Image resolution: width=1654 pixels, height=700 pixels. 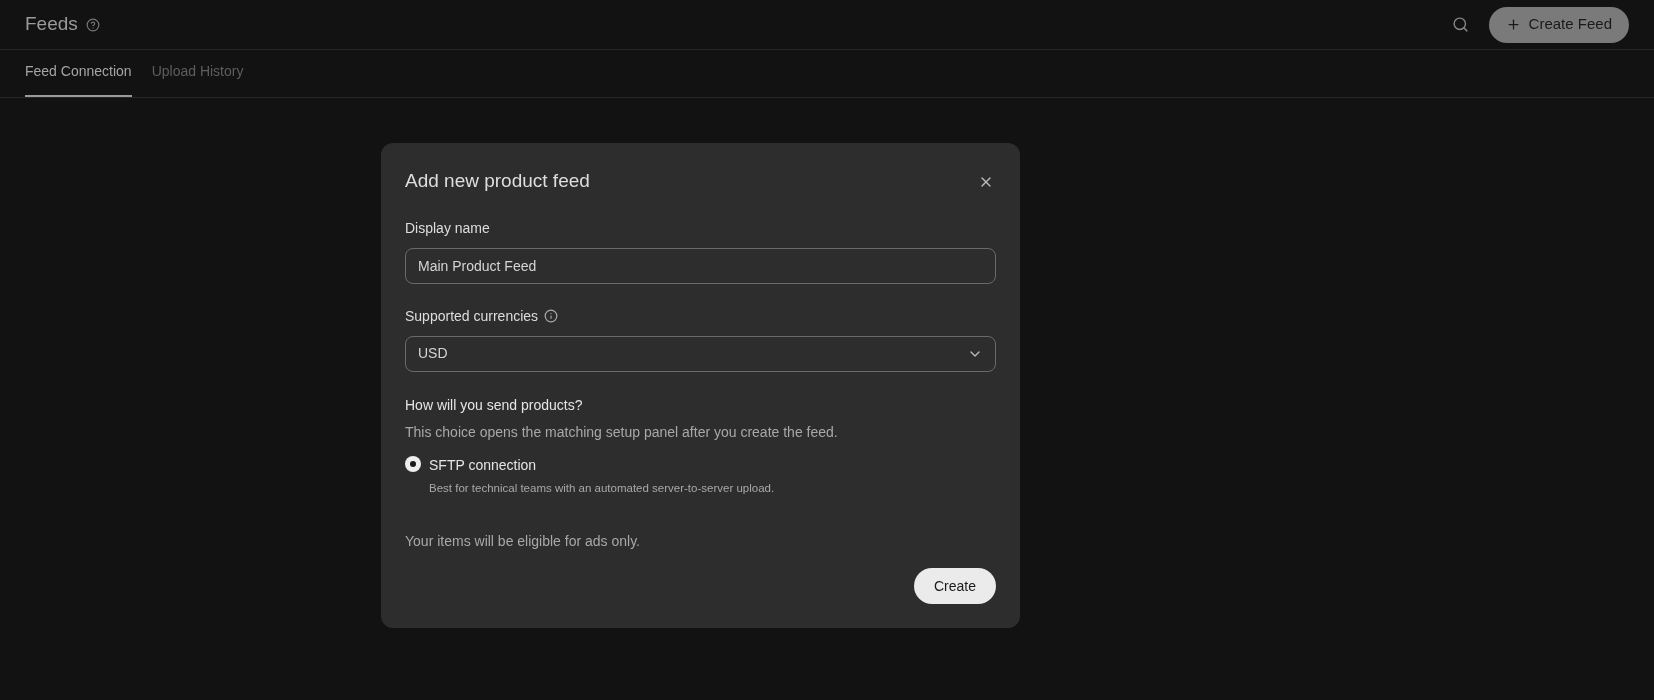 What do you see at coordinates (622, 432) in the screenshot?
I see `section-description: This choice opens the matching setup panel after you create the feed.` at bounding box center [622, 432].